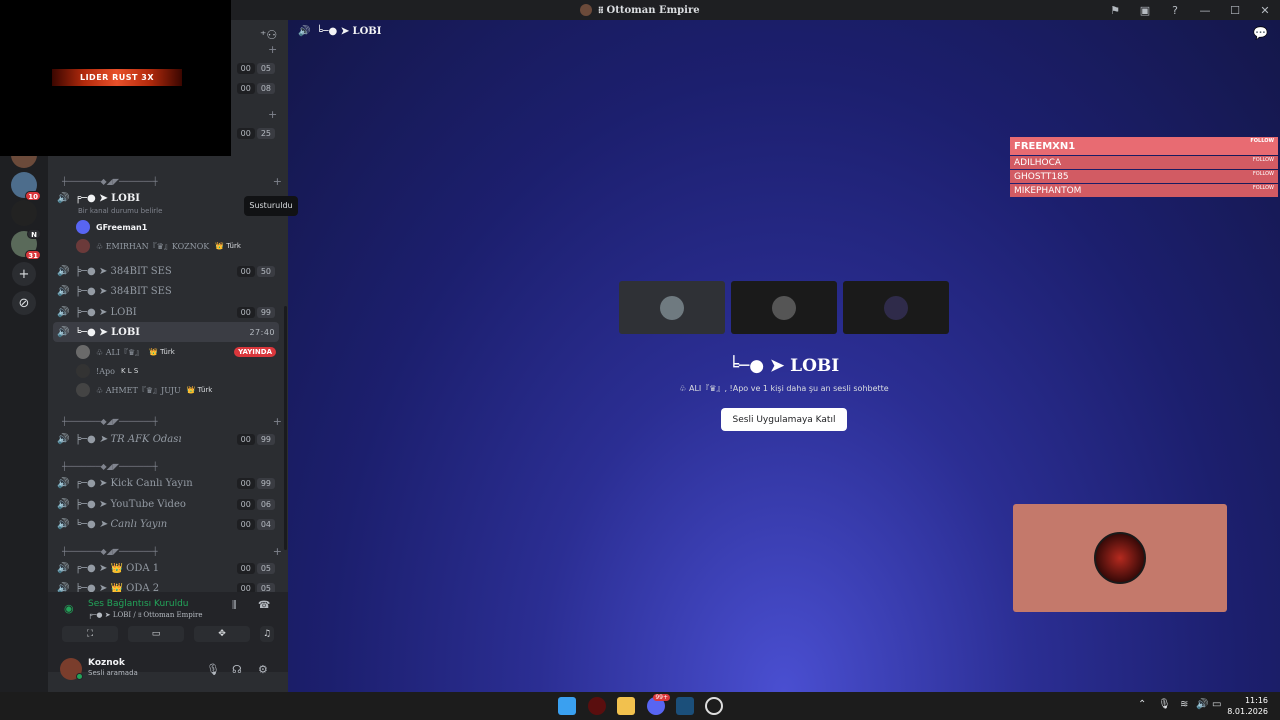 The width and height of the screenshot is (1280, 720). Describe the element at coordinates (24, 274) in the screenshot. I see `add-server-icon: +` at that location.